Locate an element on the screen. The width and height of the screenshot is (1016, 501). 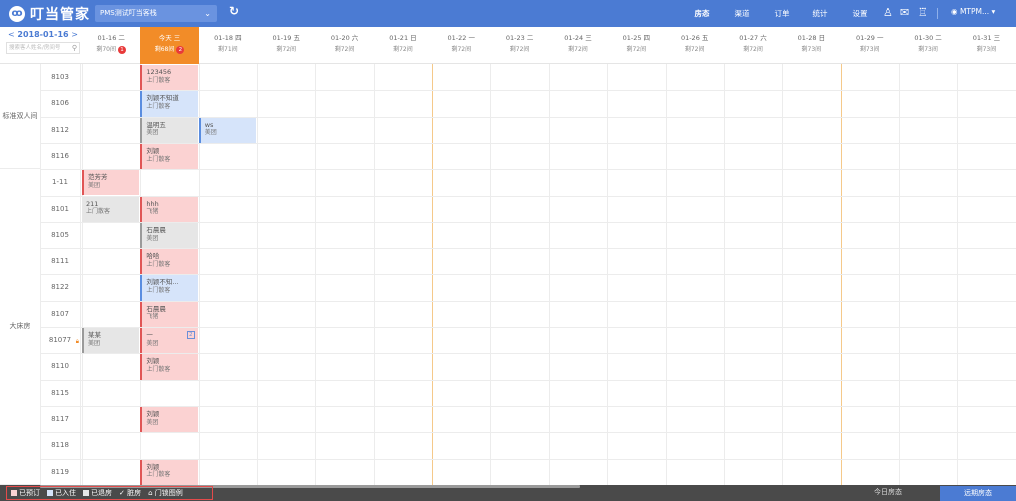
date-label: 01-22 一 is located at coordinates (461, 38).